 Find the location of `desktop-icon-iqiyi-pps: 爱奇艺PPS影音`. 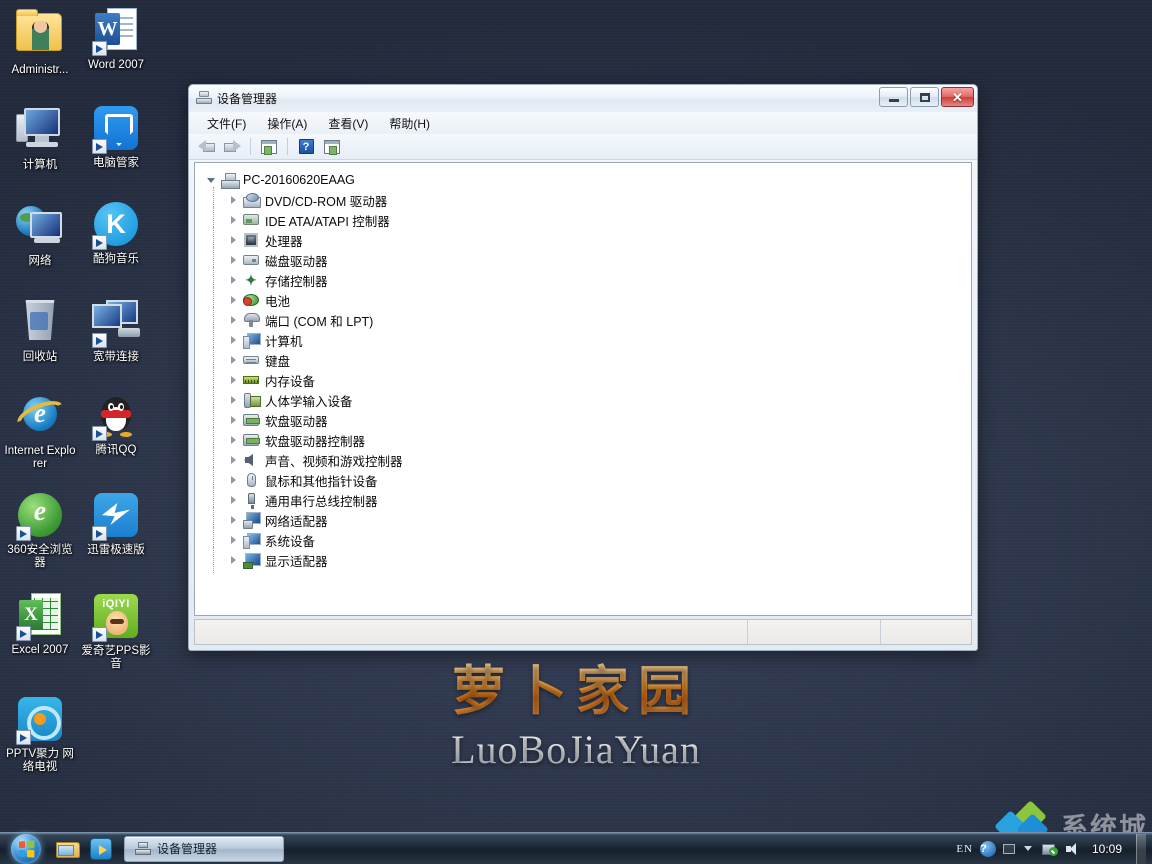

desktop-icon-iqiyi-pps: 爱奇艺PPS影音 is located at coordinates (116, 632).